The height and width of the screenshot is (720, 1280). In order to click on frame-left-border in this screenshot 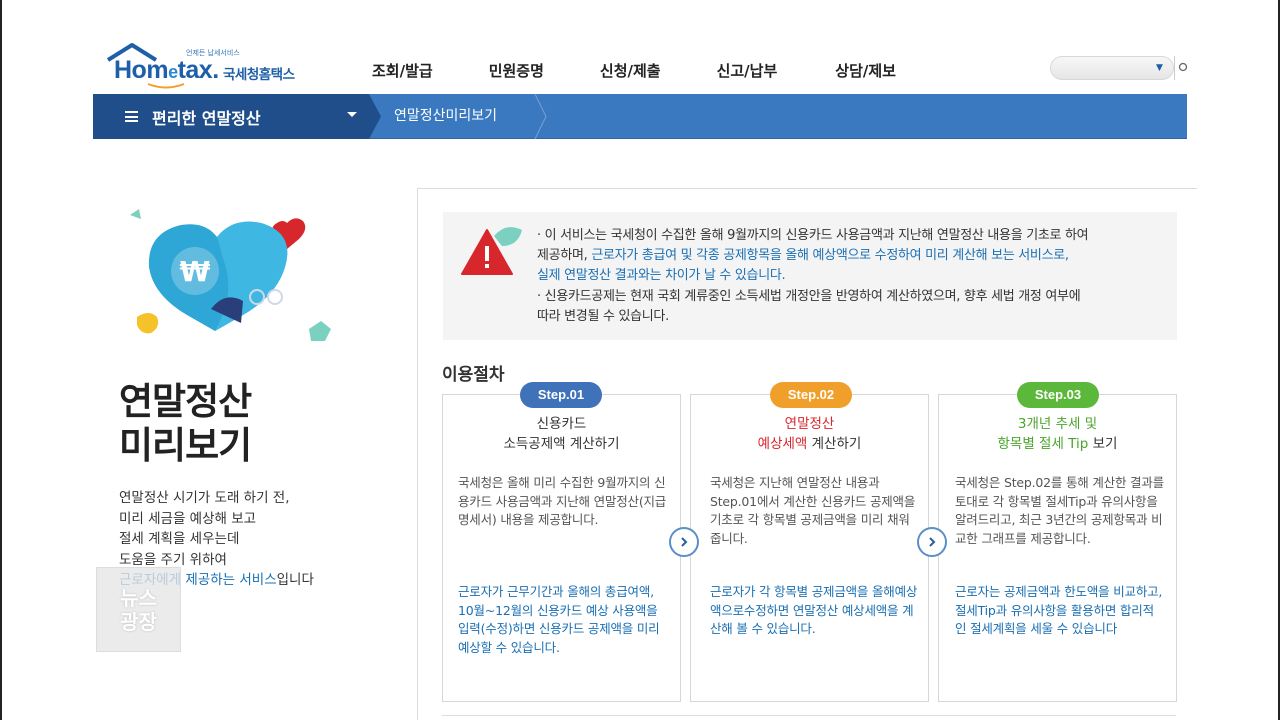, I will do `click(1, 360)`.